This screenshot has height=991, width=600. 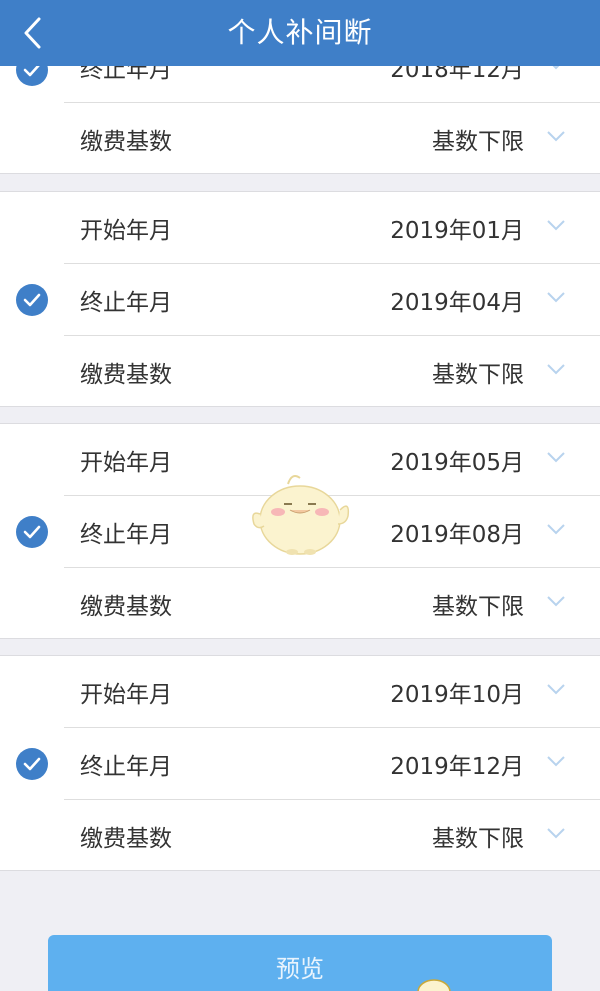 I want to click on end-month-value: 2019年04月, so click(x=457, y=303).